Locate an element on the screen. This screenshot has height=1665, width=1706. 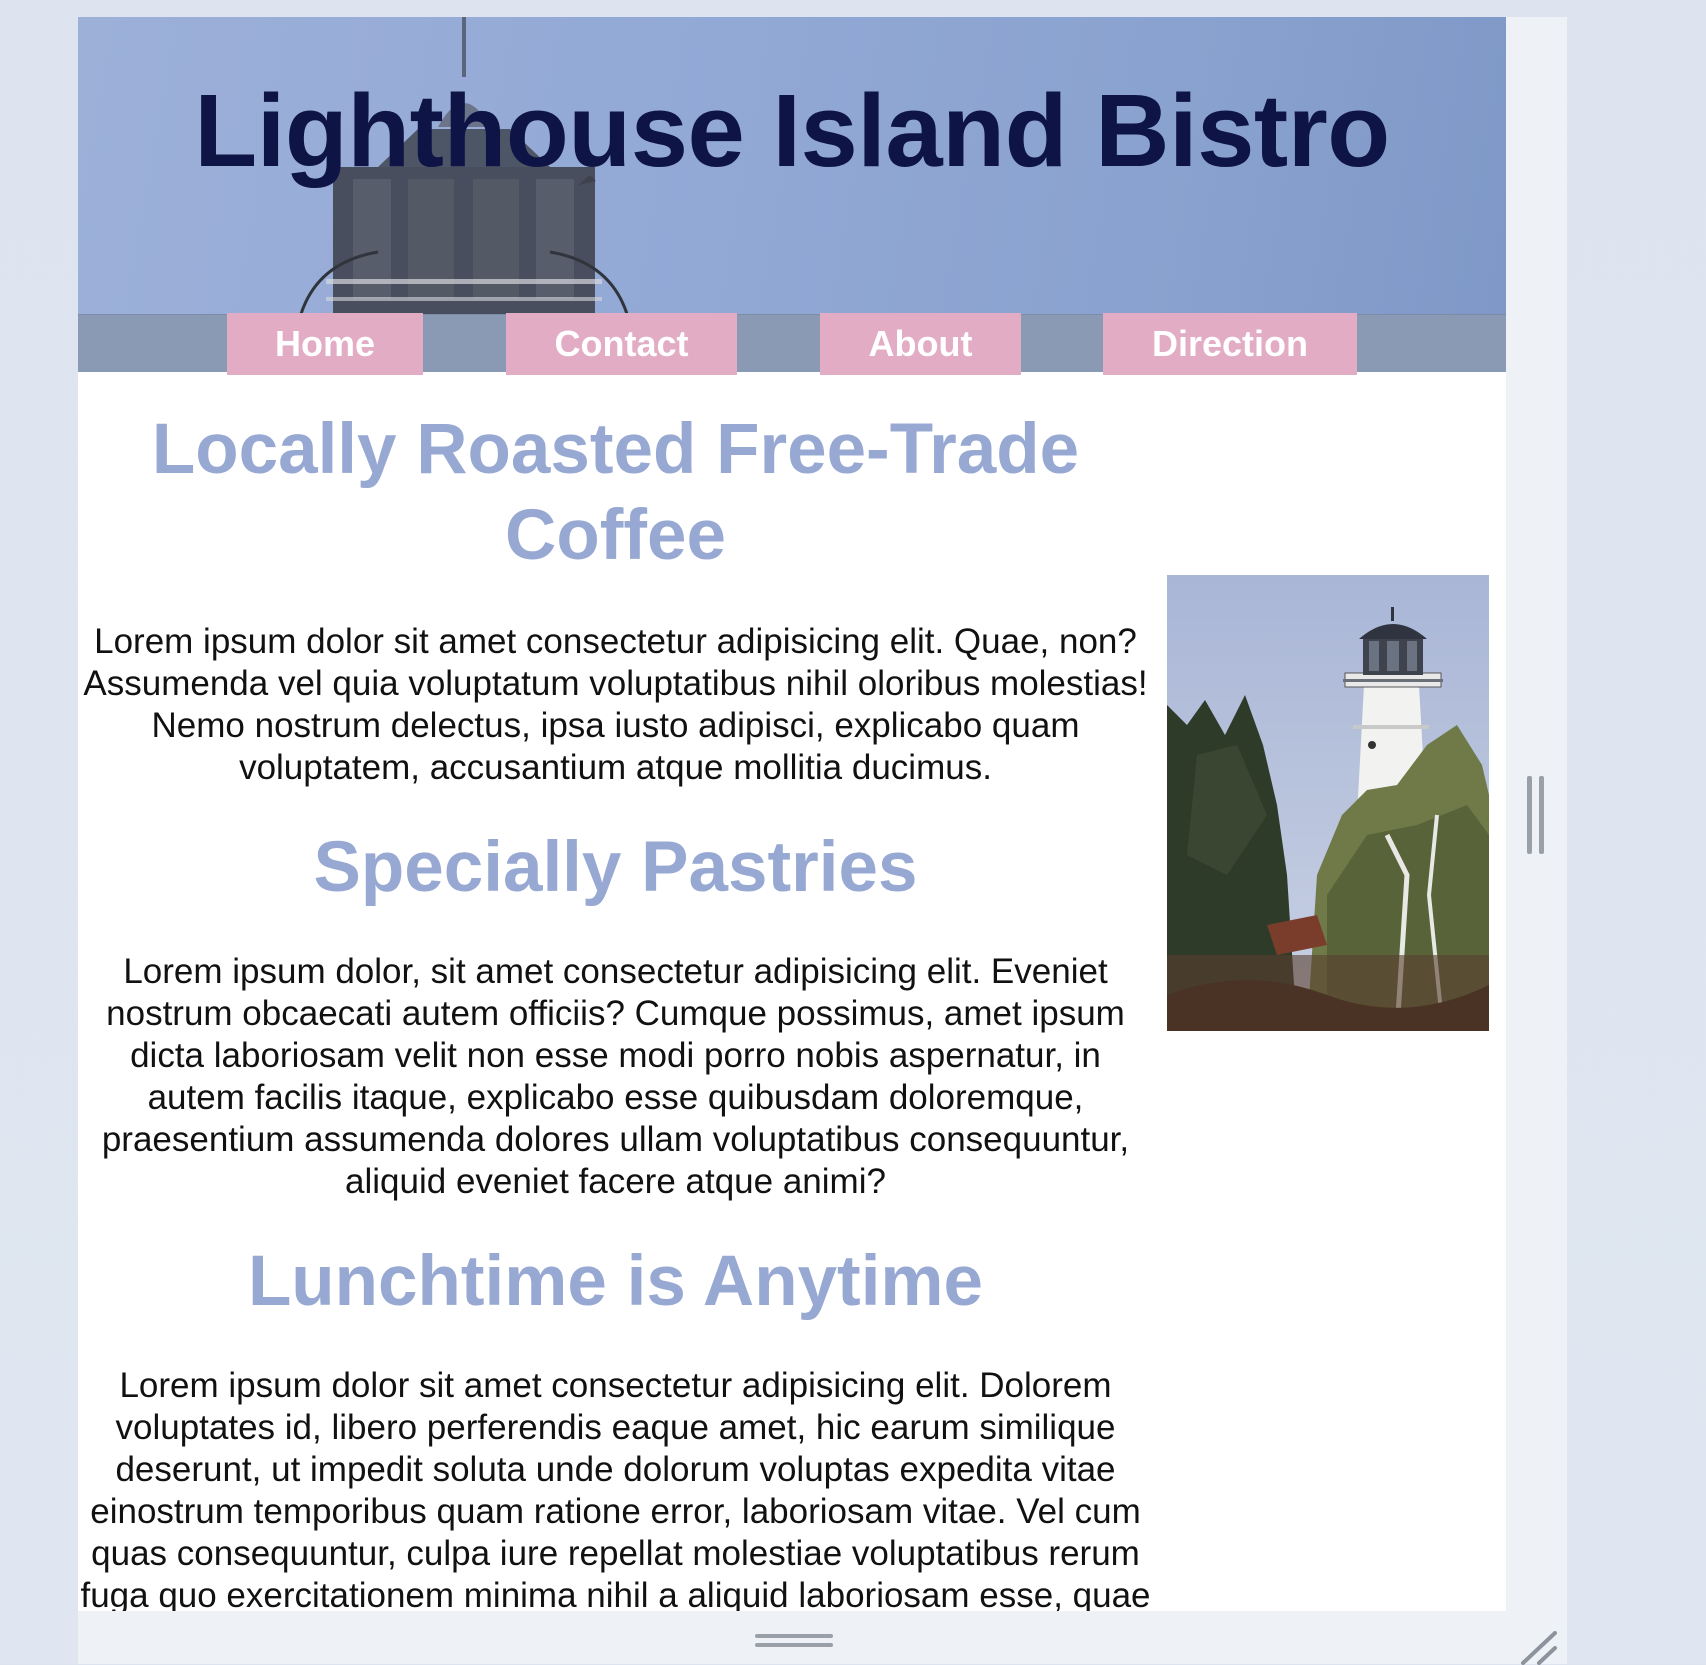
lighthouse-photo-icon is located at coordinates (1328, 803).